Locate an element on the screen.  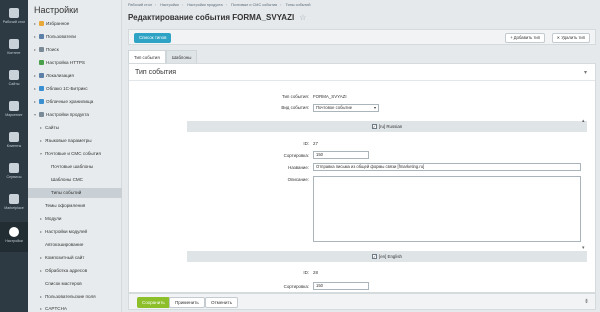
menu-item-user-fields: ▸ Пользовательские поля is located at coordinates (75, 297).